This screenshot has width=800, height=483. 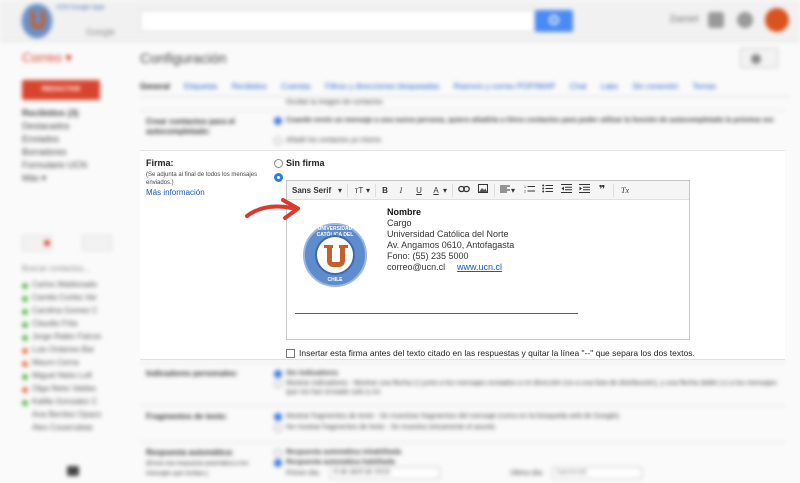 I want to click on row-text: Sin indicadores, so click(x=312, y=373).